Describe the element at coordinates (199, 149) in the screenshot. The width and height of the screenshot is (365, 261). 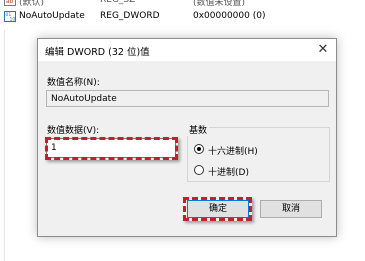
I see `radio-selected-icon` at that location.